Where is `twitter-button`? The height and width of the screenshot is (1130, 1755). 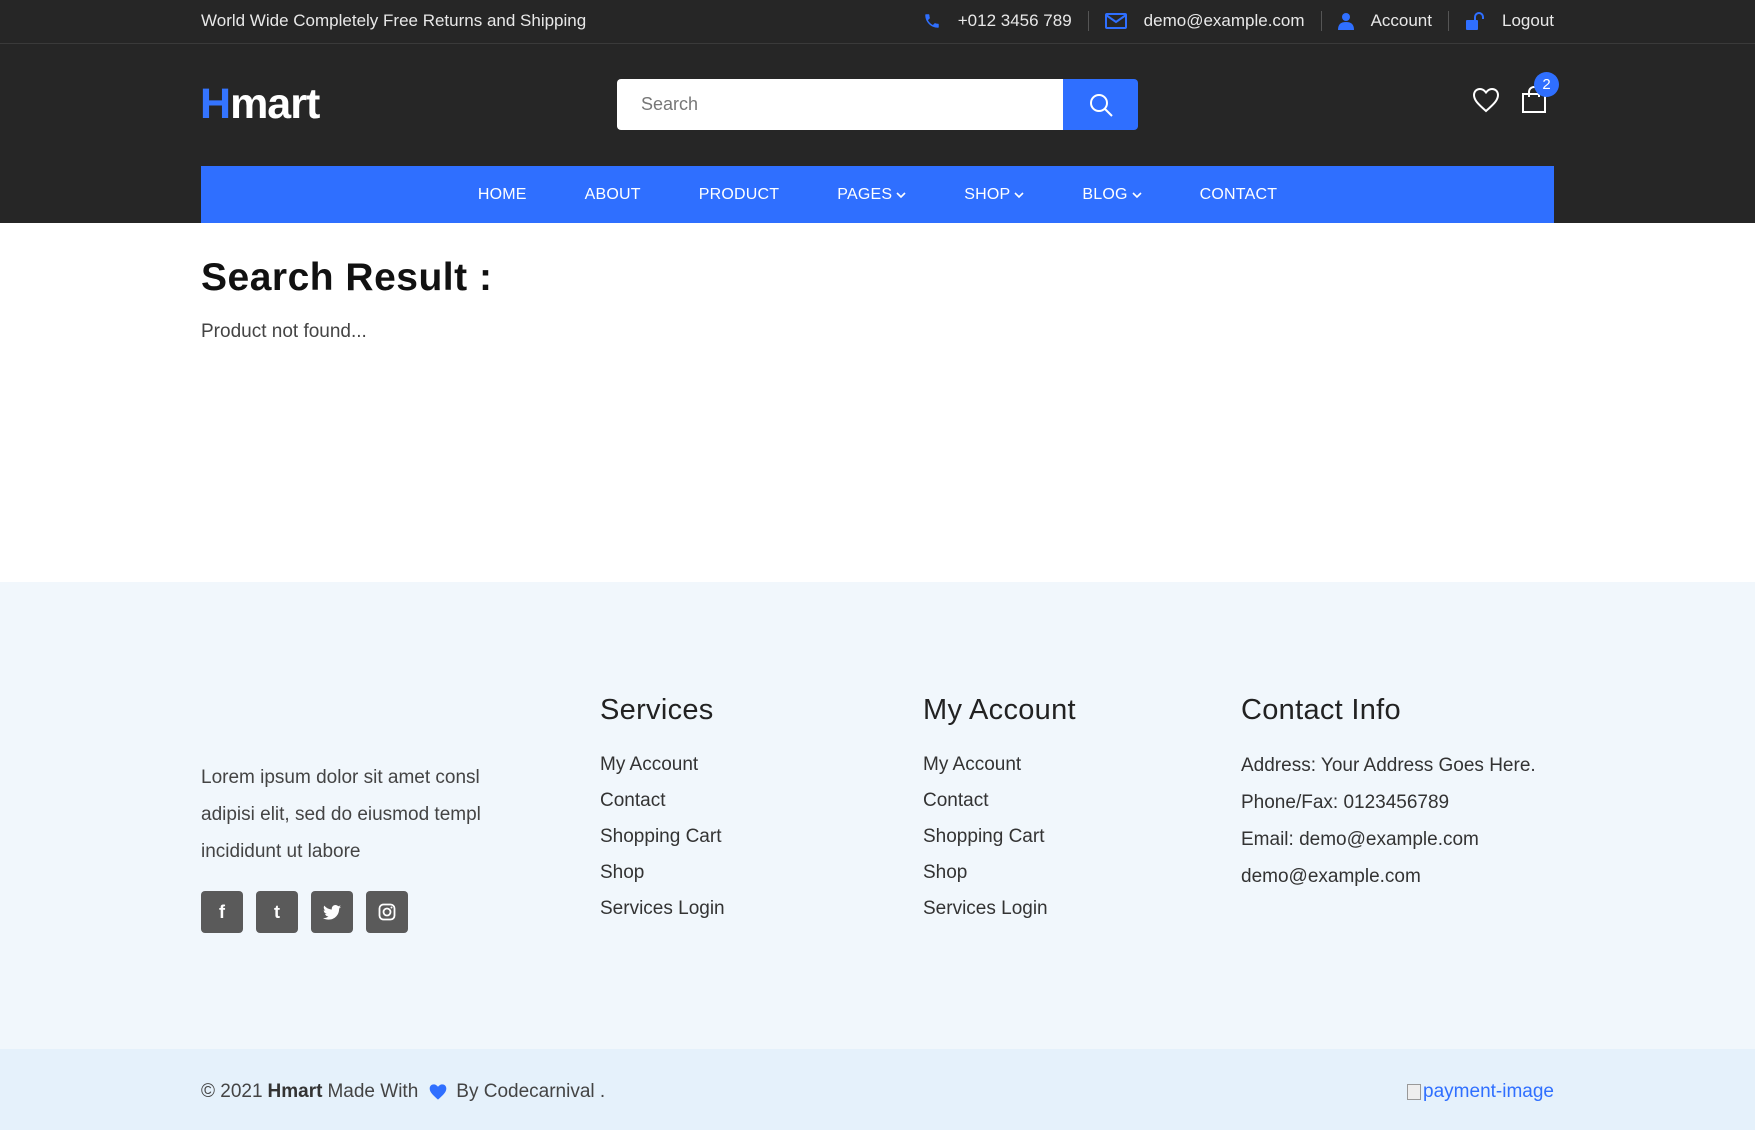 twitter-button is located at coordinates (332, 912).